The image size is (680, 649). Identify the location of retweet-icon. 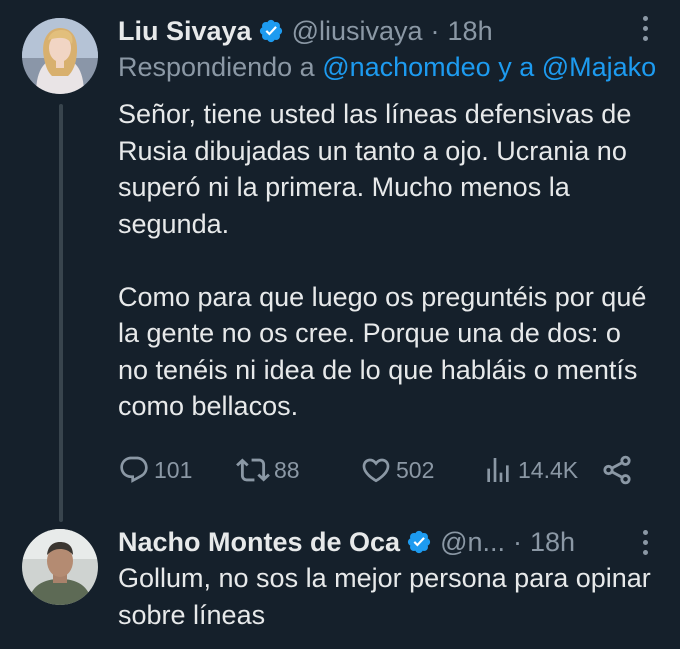
(253, 470).